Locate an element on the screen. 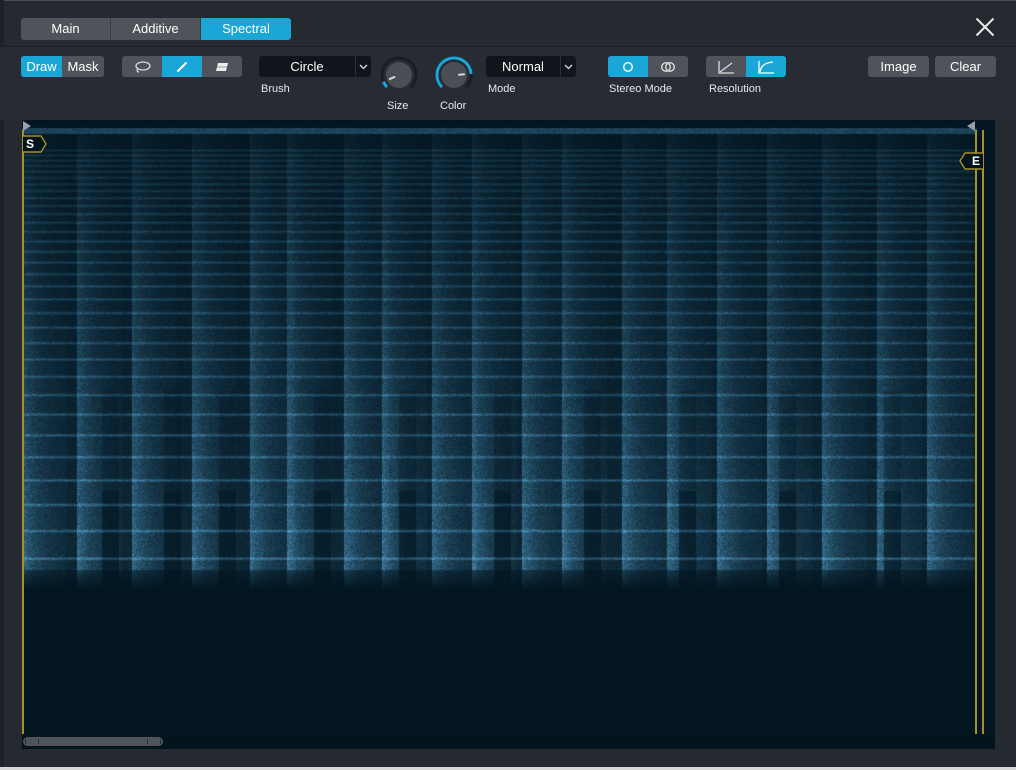 Image resolution: width=1016 pixels, height=770 pixels. eraser-tool-button is located at coordinates (222, 66).